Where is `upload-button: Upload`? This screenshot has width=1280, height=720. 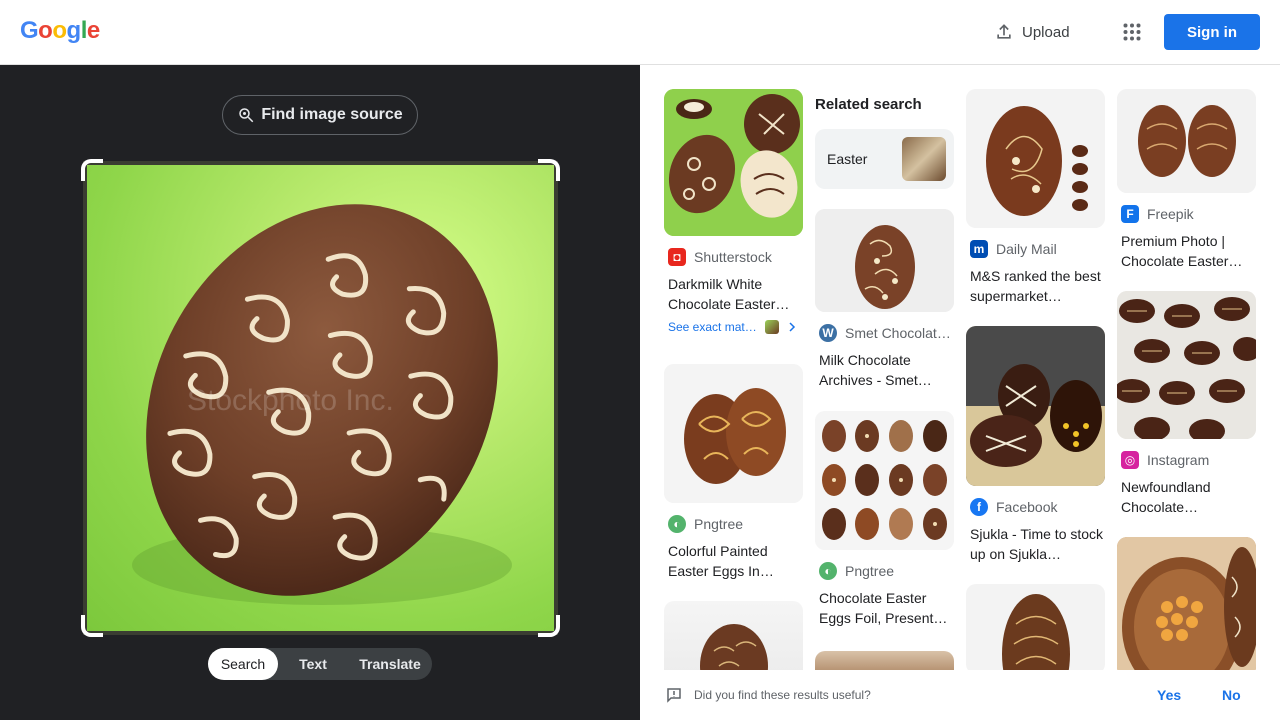 upload-button: Upload is located at coordinates (1032, 32).